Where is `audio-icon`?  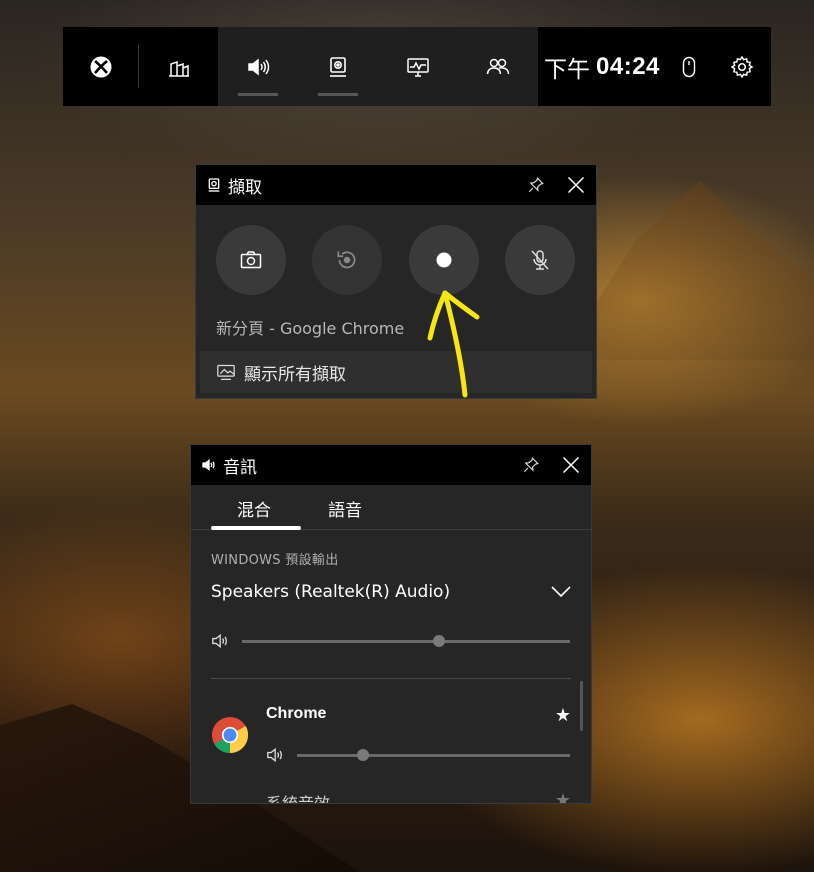
audio-icon is located at coordinates (259, 66).